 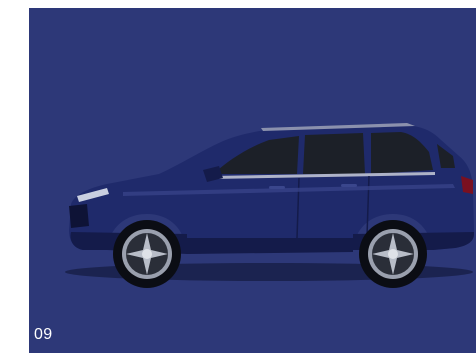 I want to click on grille, so click(x=79, y=216).